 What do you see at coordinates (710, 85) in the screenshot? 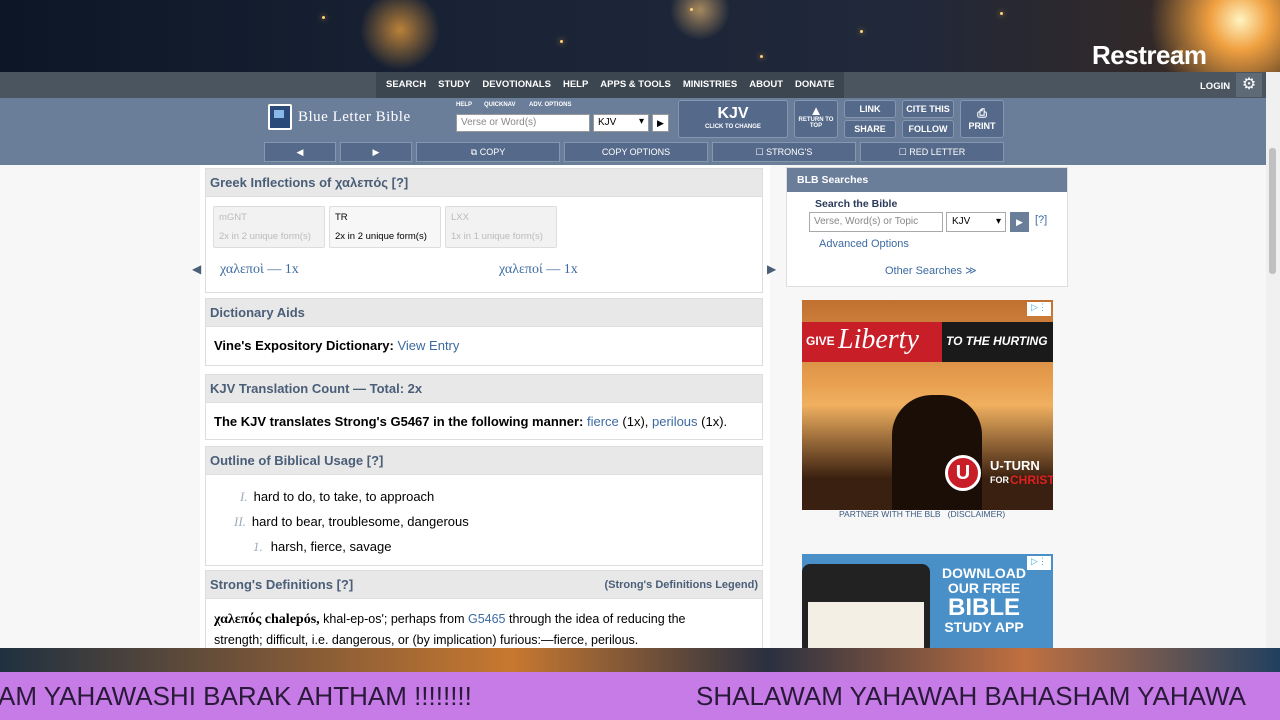
I see `nav-ministries: MINISTRIES` at bounding box center [710, 85].